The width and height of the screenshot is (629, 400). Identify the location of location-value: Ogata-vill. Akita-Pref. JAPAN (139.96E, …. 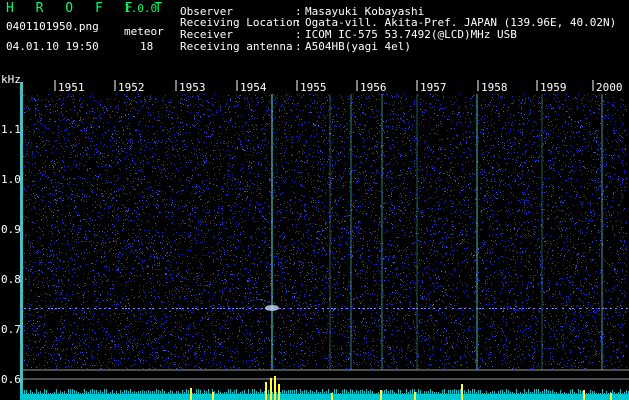
(461, 22).